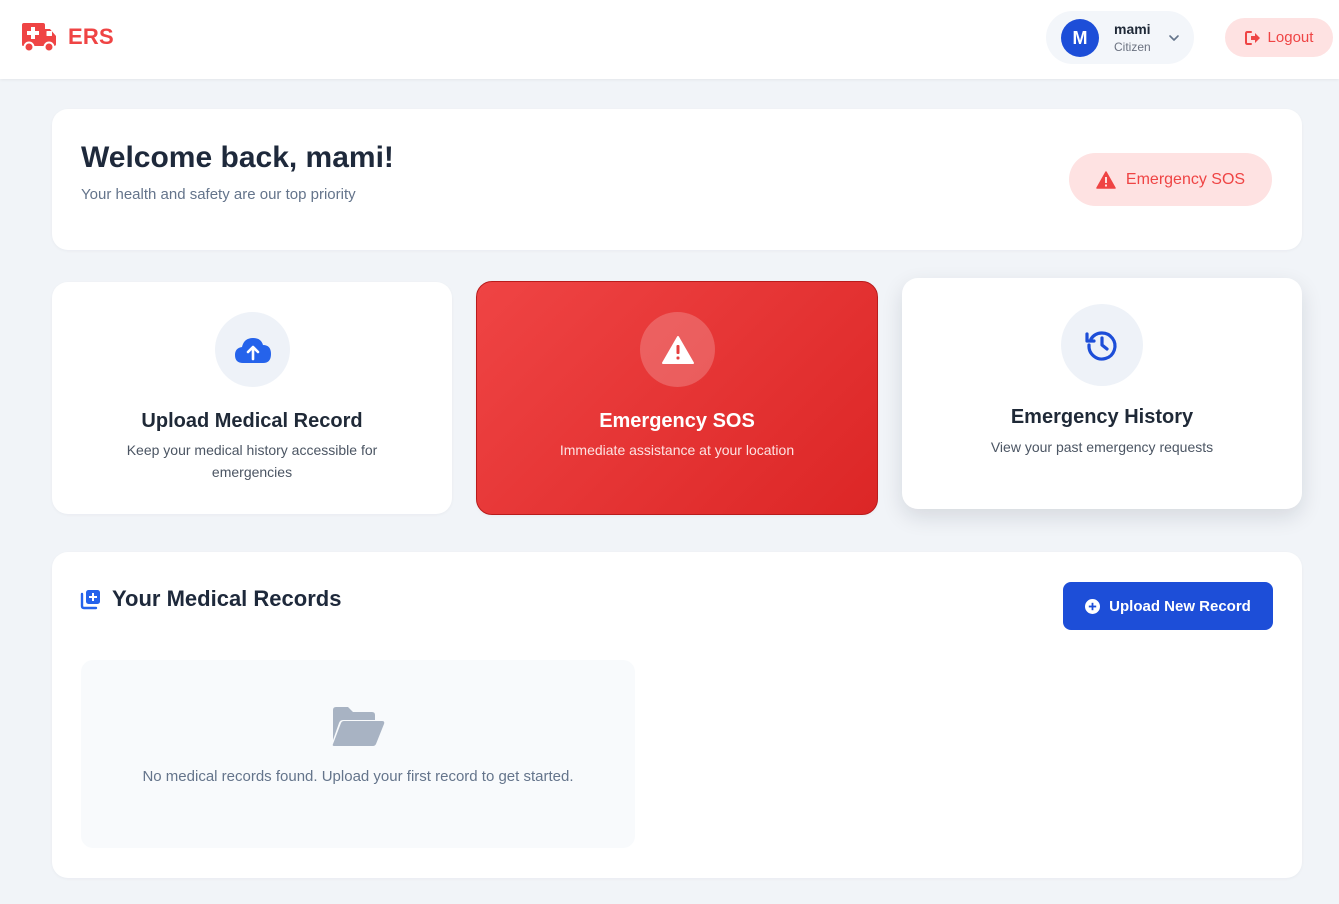 The image size is (1339, 904). What do you see at coordinates (39, 38) in the screenshot?
I see `ambulance-icon` at bounding box center [39, 38].